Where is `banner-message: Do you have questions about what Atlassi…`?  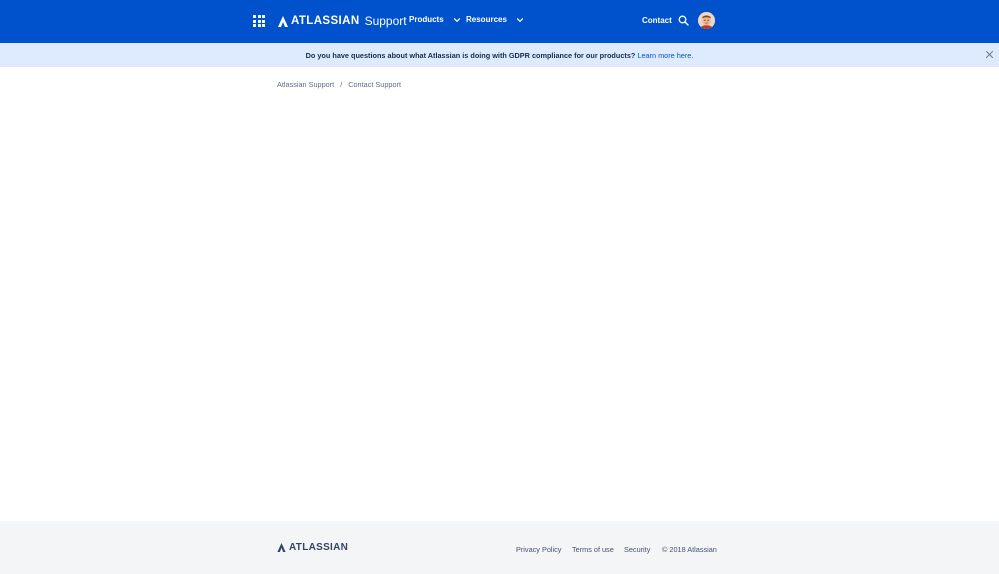
banner-message: Do you have questions about what Atlassi… is located at coordinates (499, 55).